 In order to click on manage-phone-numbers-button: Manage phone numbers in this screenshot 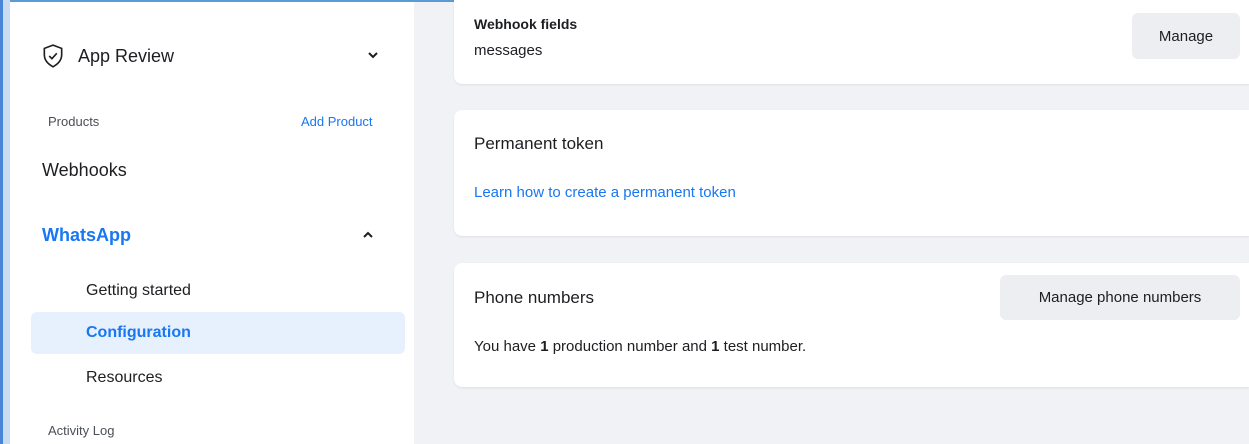, I will do `click(1120, 297)`.